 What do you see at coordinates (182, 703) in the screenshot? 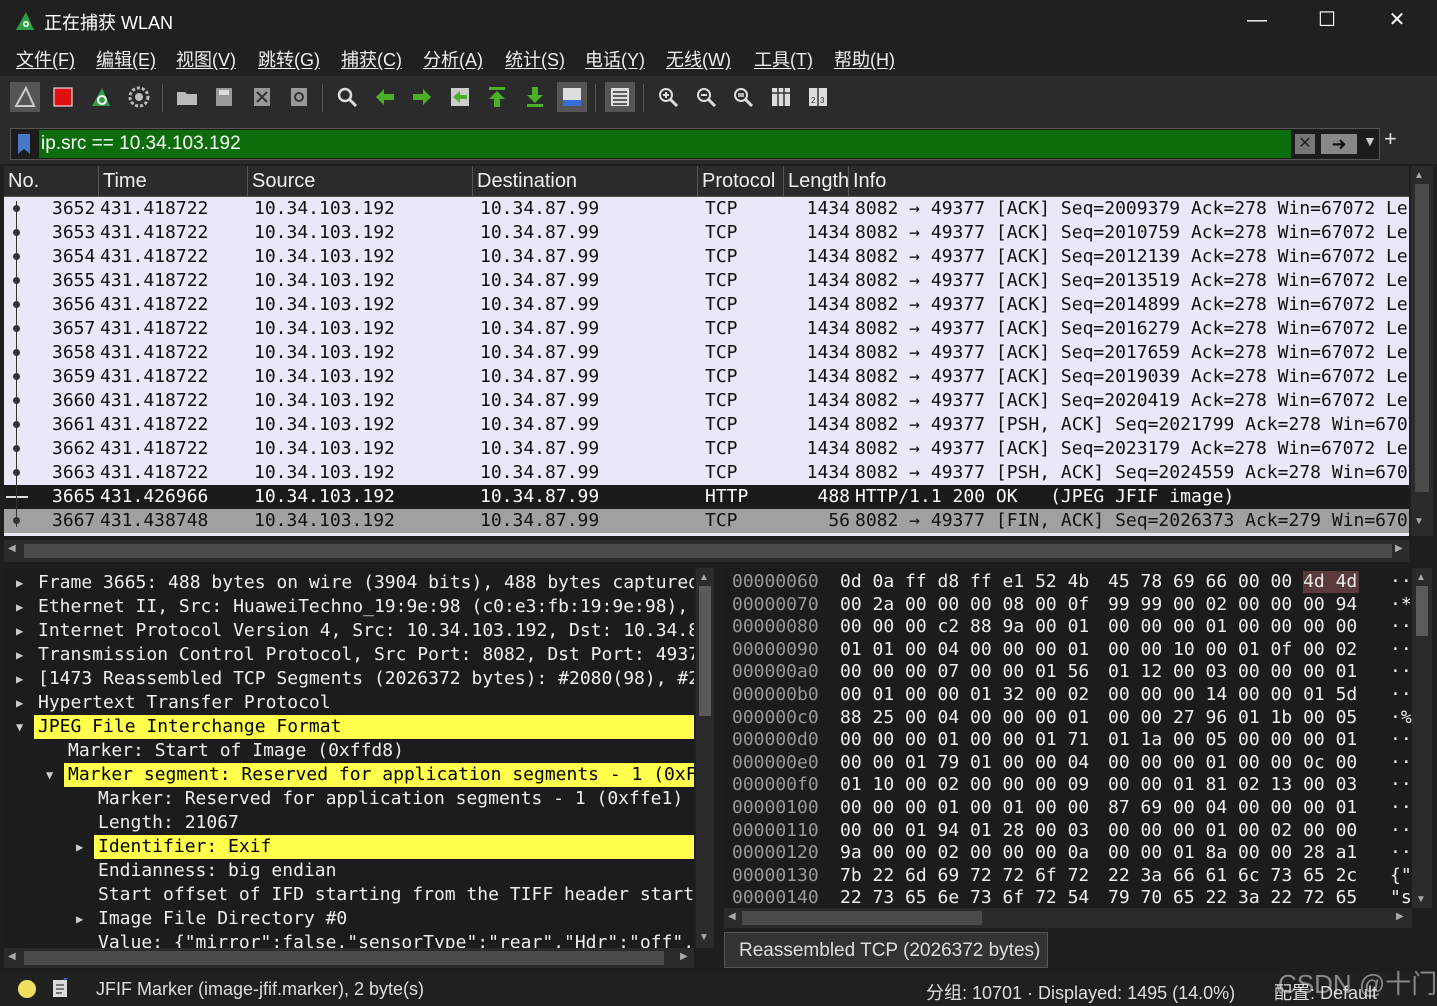
I see `detail-tree-item: Hypertext Transfer Protocol` at bounding box center [182, 703].